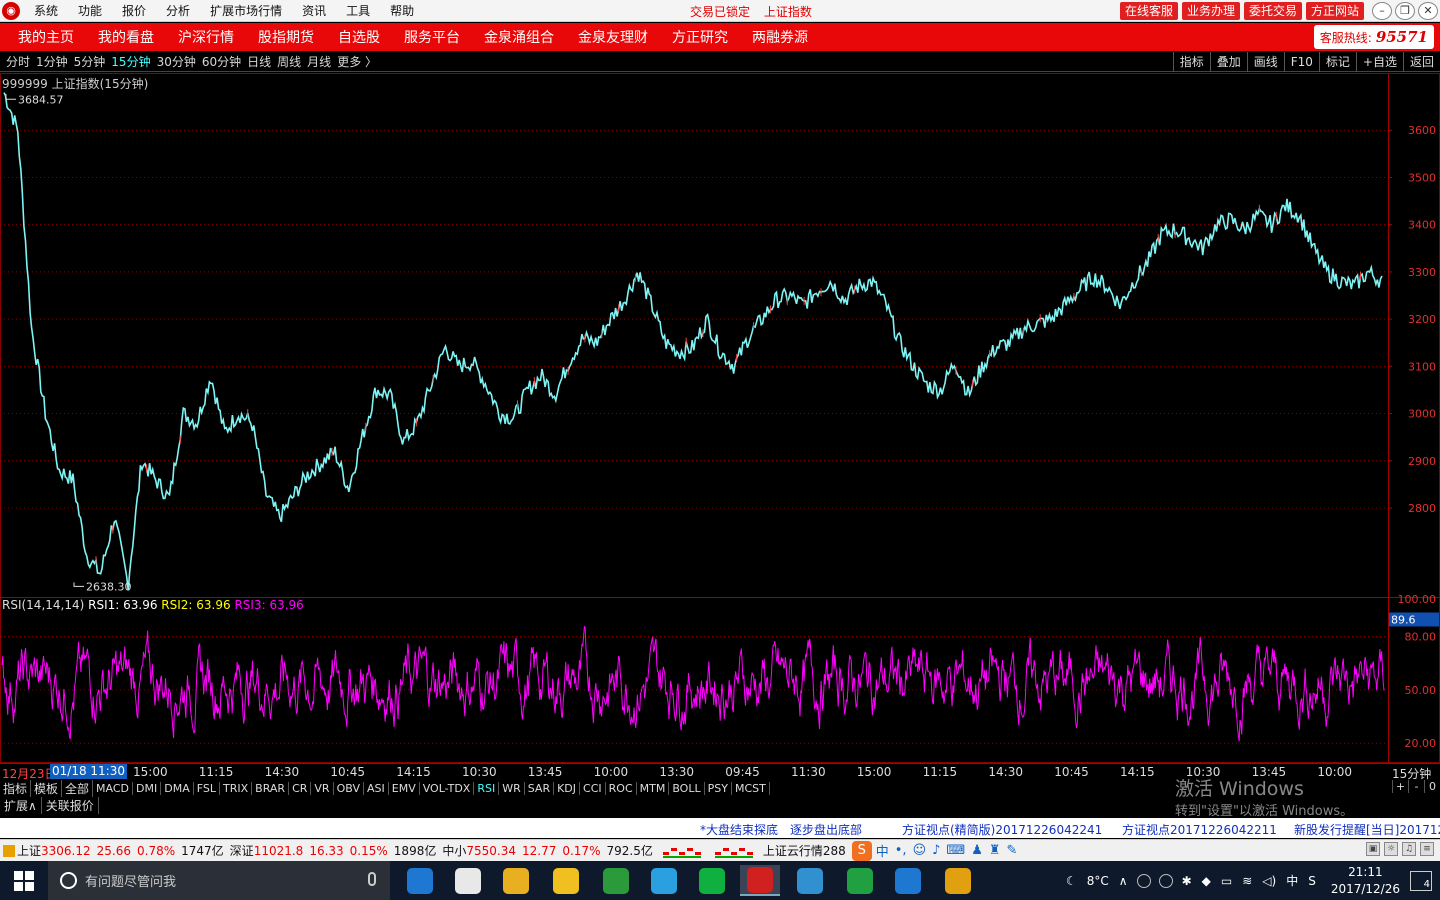 The image size is (1440, 900). What do you see at coordinates (66, 851) in the screenshot?
I see `sh-value: 3306.12` at bounding box center [66, 851].